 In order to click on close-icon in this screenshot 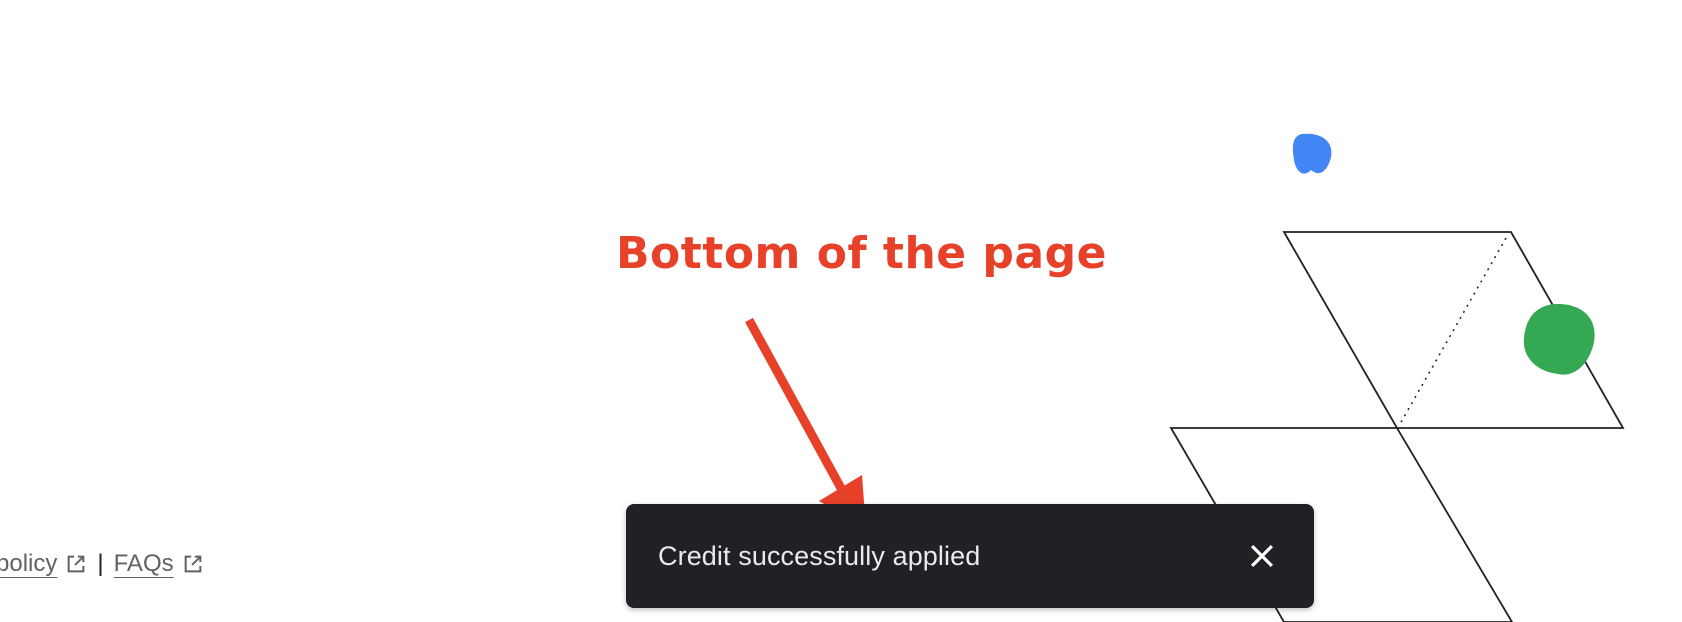, I will do `click(1262, 556)`.